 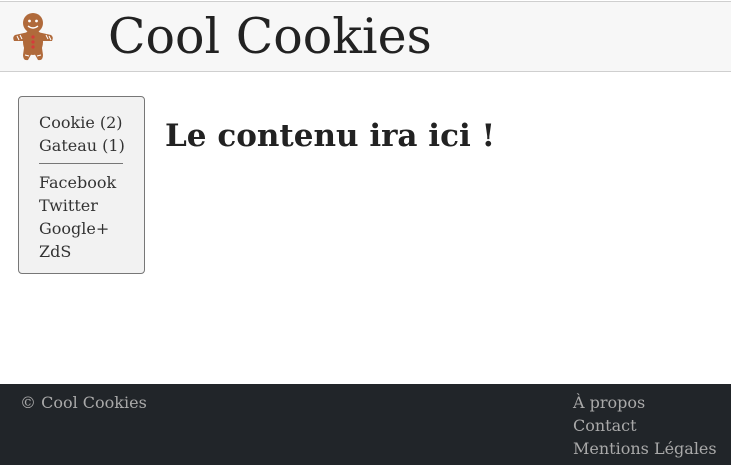 What do you see at coordinates (91, 182) in the screenshot?
I see `sidebar-link-facebook: Facebook` at bounding box center [91, 182].